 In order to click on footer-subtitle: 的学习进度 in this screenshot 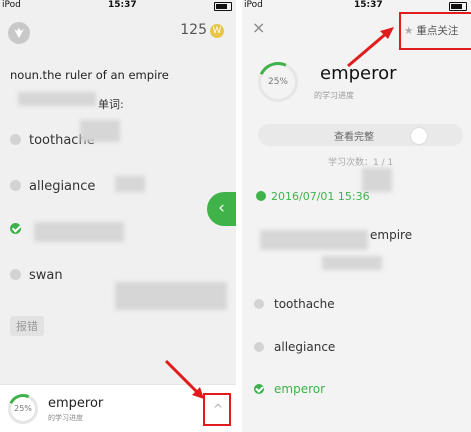, I will do `click(65, 418)`.